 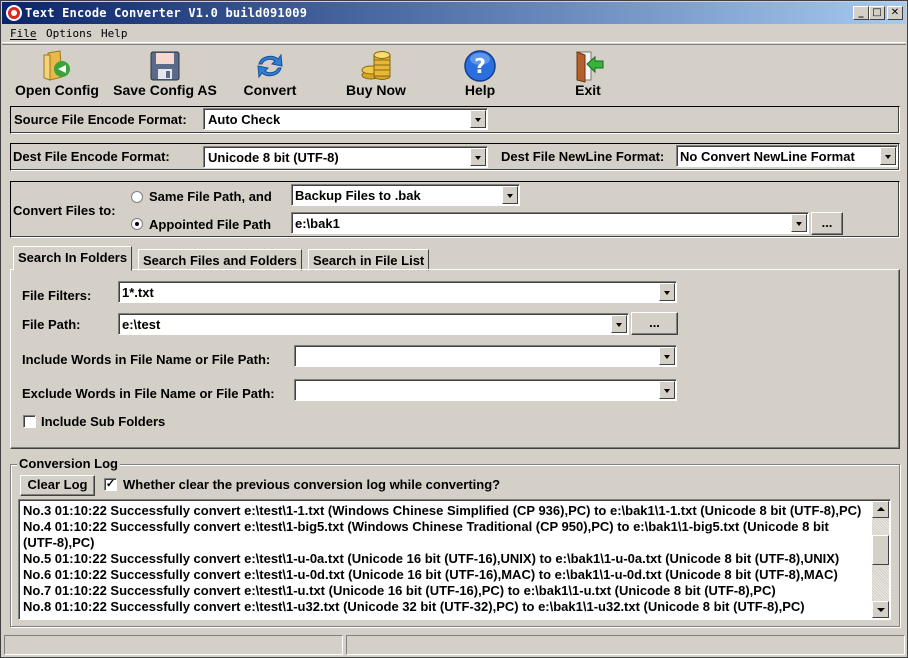 What do you see at coordinates (895, 13) in the screenshot?
I see `close-button: ✕` at bounding box center [895, 13].